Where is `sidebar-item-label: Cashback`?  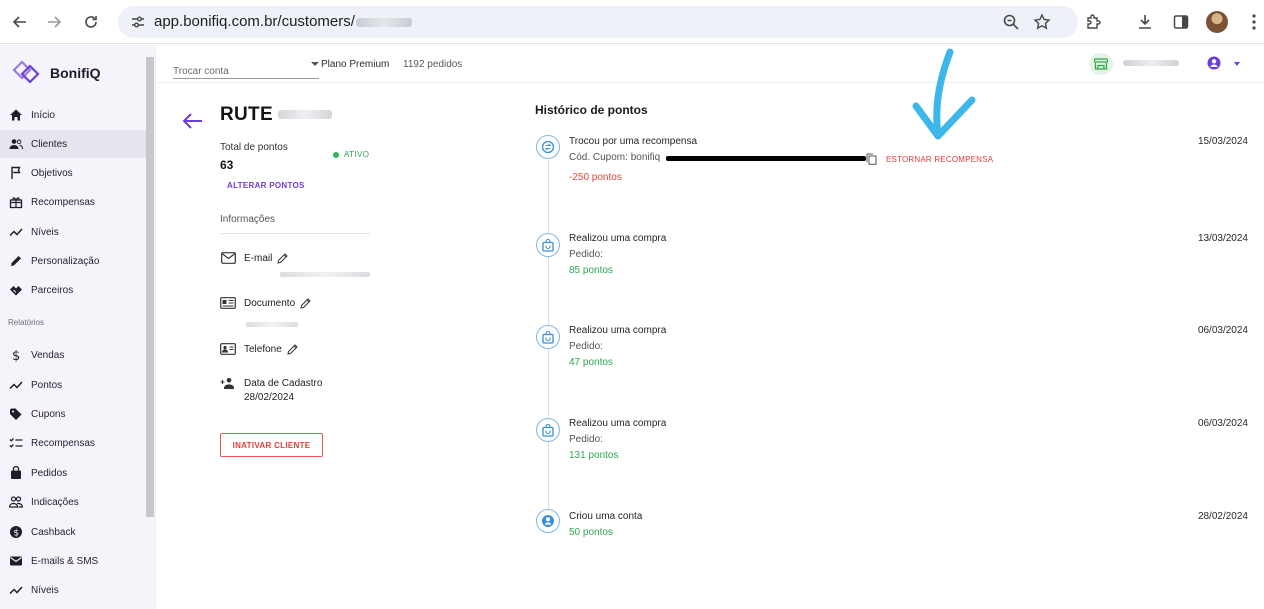
sidebar-item-label: Cashback is located at coordinates (53, 532).